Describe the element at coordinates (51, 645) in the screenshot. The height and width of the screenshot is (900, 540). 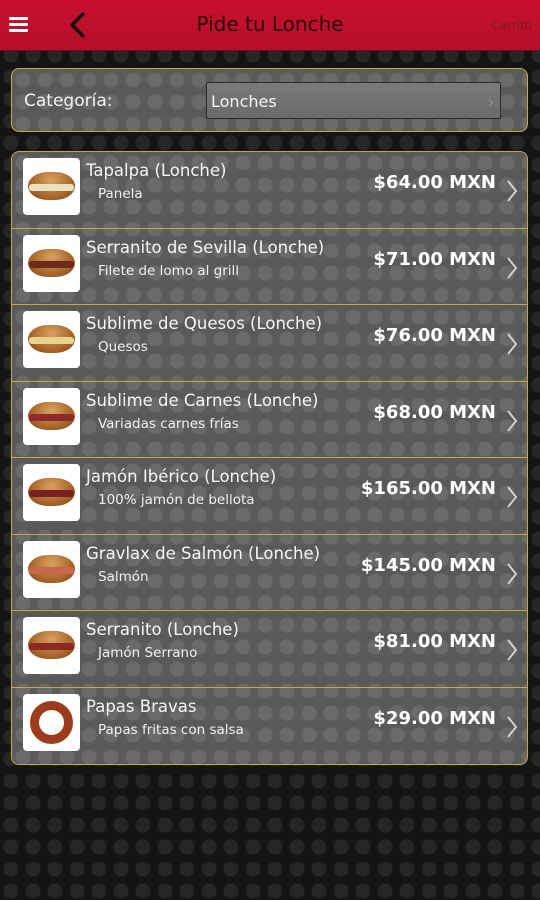
I see `sandwich-serrano-image` at that location.